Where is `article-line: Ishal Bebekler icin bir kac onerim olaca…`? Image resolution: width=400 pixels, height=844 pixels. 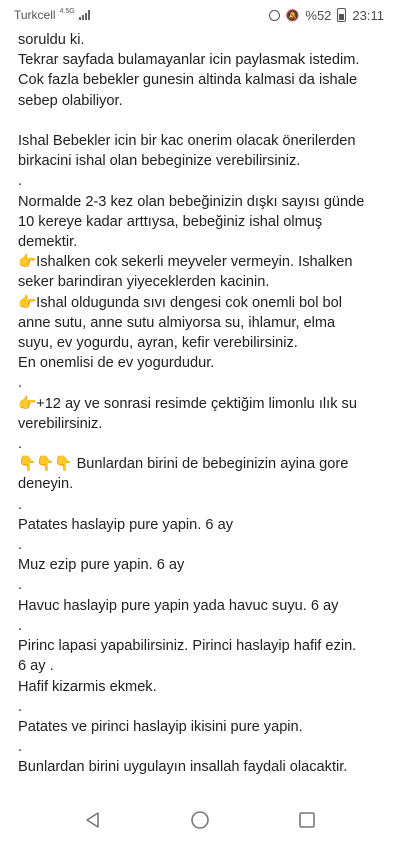 article-line: Ishal Bebekler icin bir kac onerim olaca… is located at coordinates (187, 141).